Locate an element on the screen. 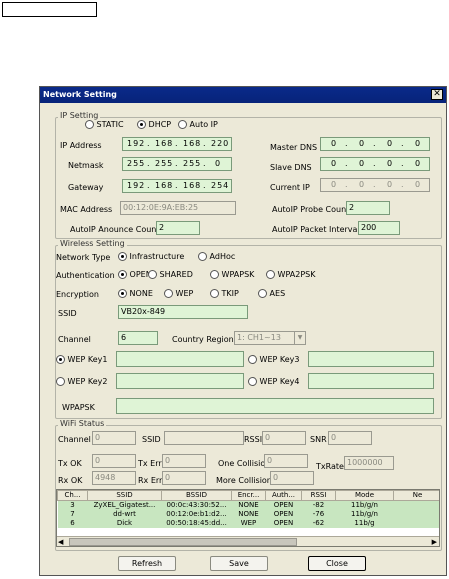 The height and width of the screenshot is (579, 449). enc-none: NONE is located at coordinates (135, 294).